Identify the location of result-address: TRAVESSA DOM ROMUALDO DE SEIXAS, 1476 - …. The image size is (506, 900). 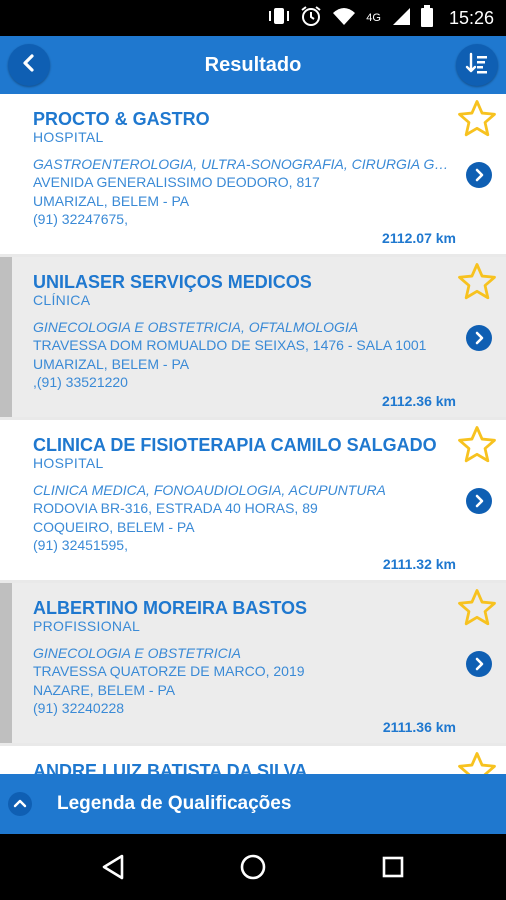
(230, 345).